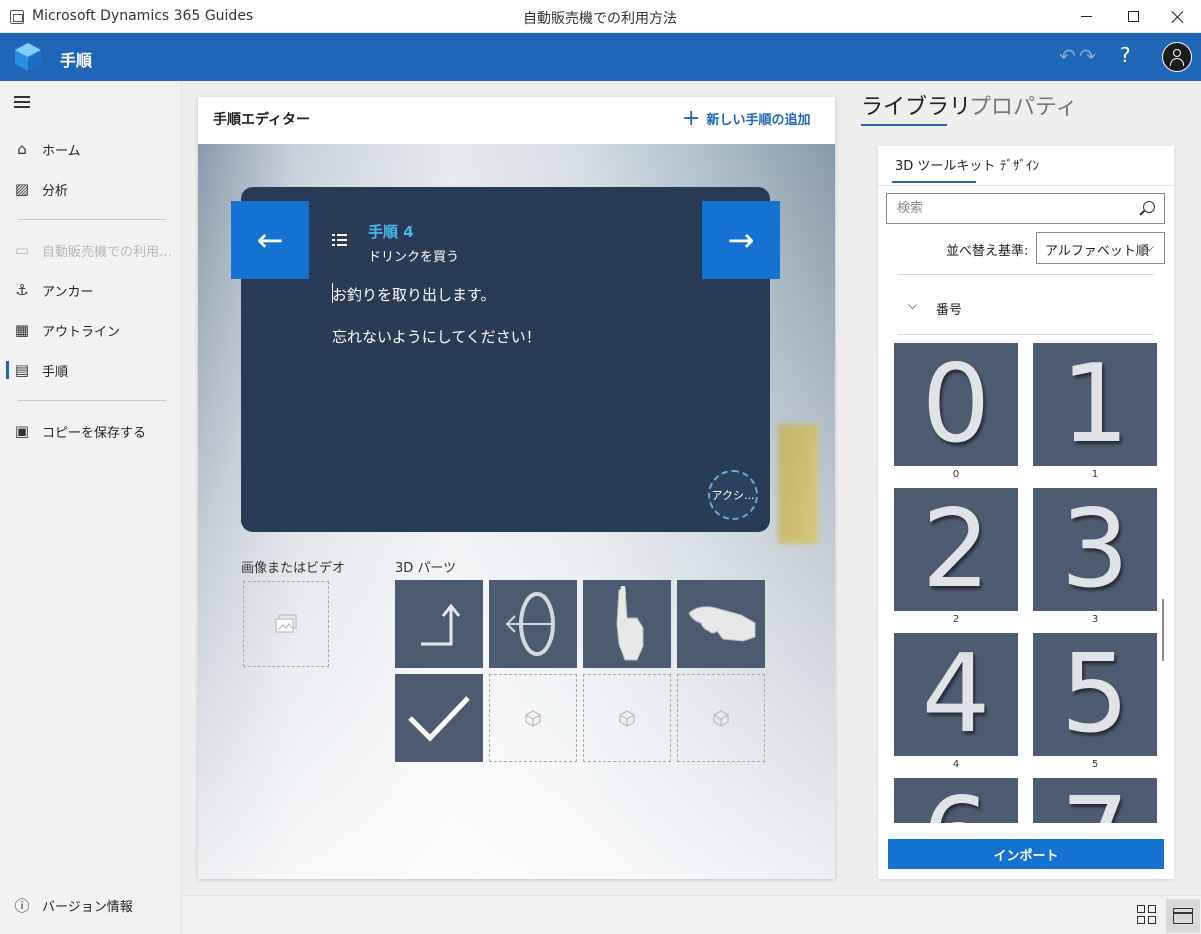 This screenshot has width=1201, height=934. I want to click on sidebar-item-label: コピーを保存する, so click(94, 433).